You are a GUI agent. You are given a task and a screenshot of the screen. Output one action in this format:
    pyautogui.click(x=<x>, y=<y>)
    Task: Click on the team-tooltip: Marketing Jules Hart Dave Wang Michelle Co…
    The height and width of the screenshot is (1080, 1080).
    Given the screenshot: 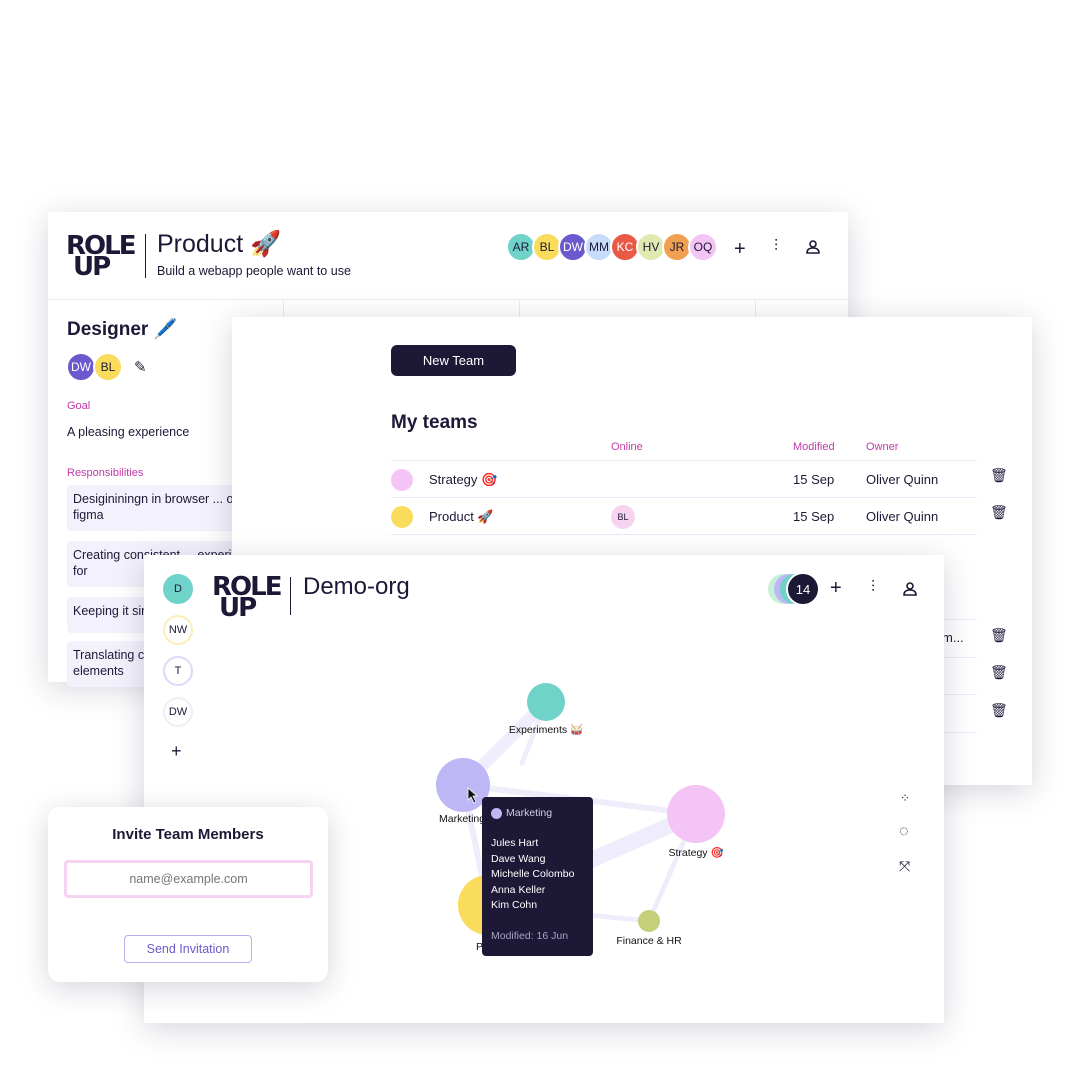 What is the action you would take?
    pyautogui.click(x=537, y=876)
    